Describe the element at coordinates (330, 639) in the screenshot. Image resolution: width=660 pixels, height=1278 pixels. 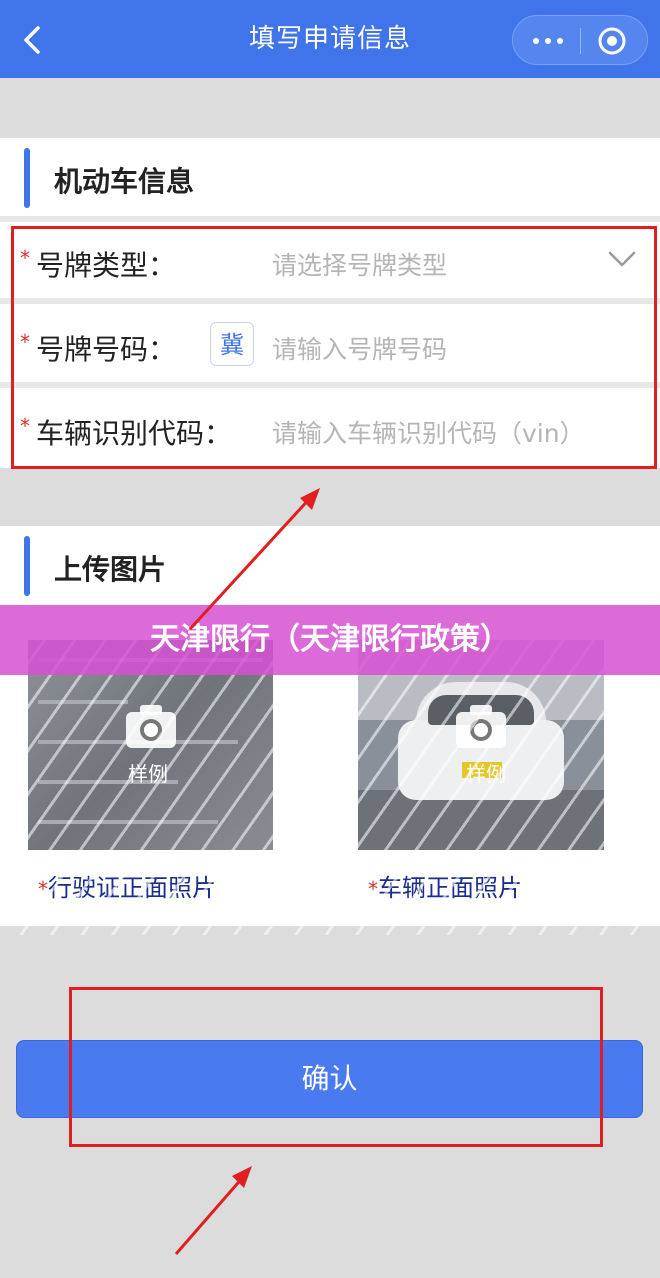
I see `overlay-banner-text: 天津限行（天津限行政策）` at that location.